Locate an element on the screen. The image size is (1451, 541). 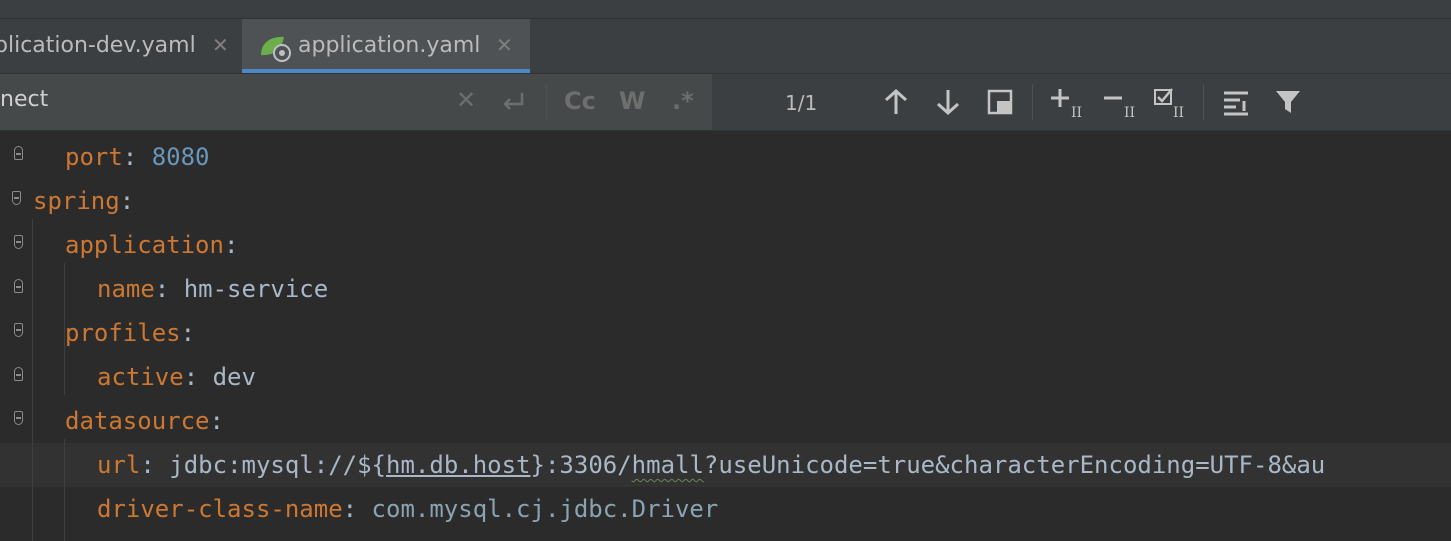
code-line: spring: is located at coordinates (84, 201).